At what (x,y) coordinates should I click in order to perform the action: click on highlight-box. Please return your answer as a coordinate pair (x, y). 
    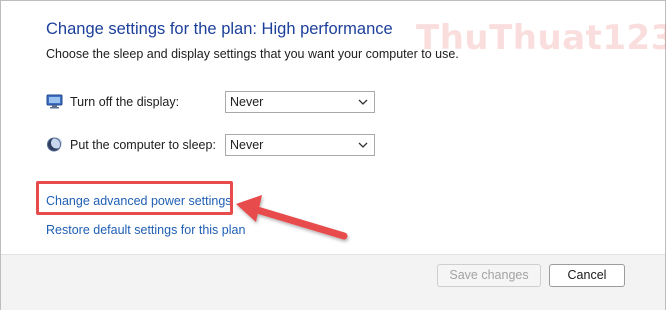
    Looking at the image, I should click on (134, 198).